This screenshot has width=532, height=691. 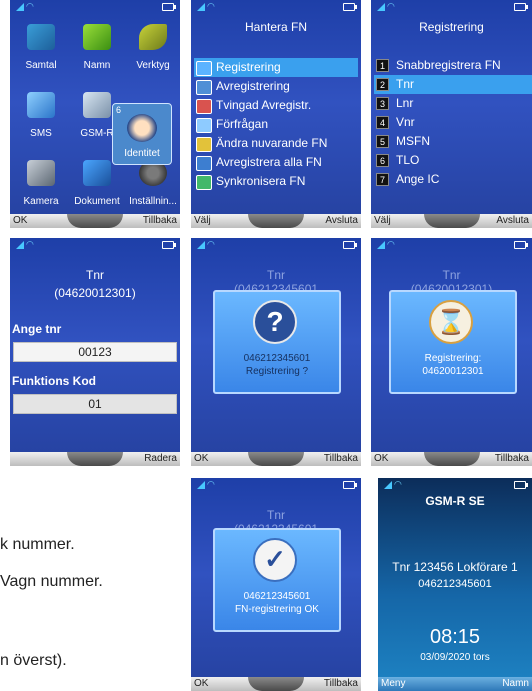 What do you see at coordinates (54, 381) in the screenshot?
I see `funktions-kod-label: Funktions Kod` at bounding box center [54, 381].